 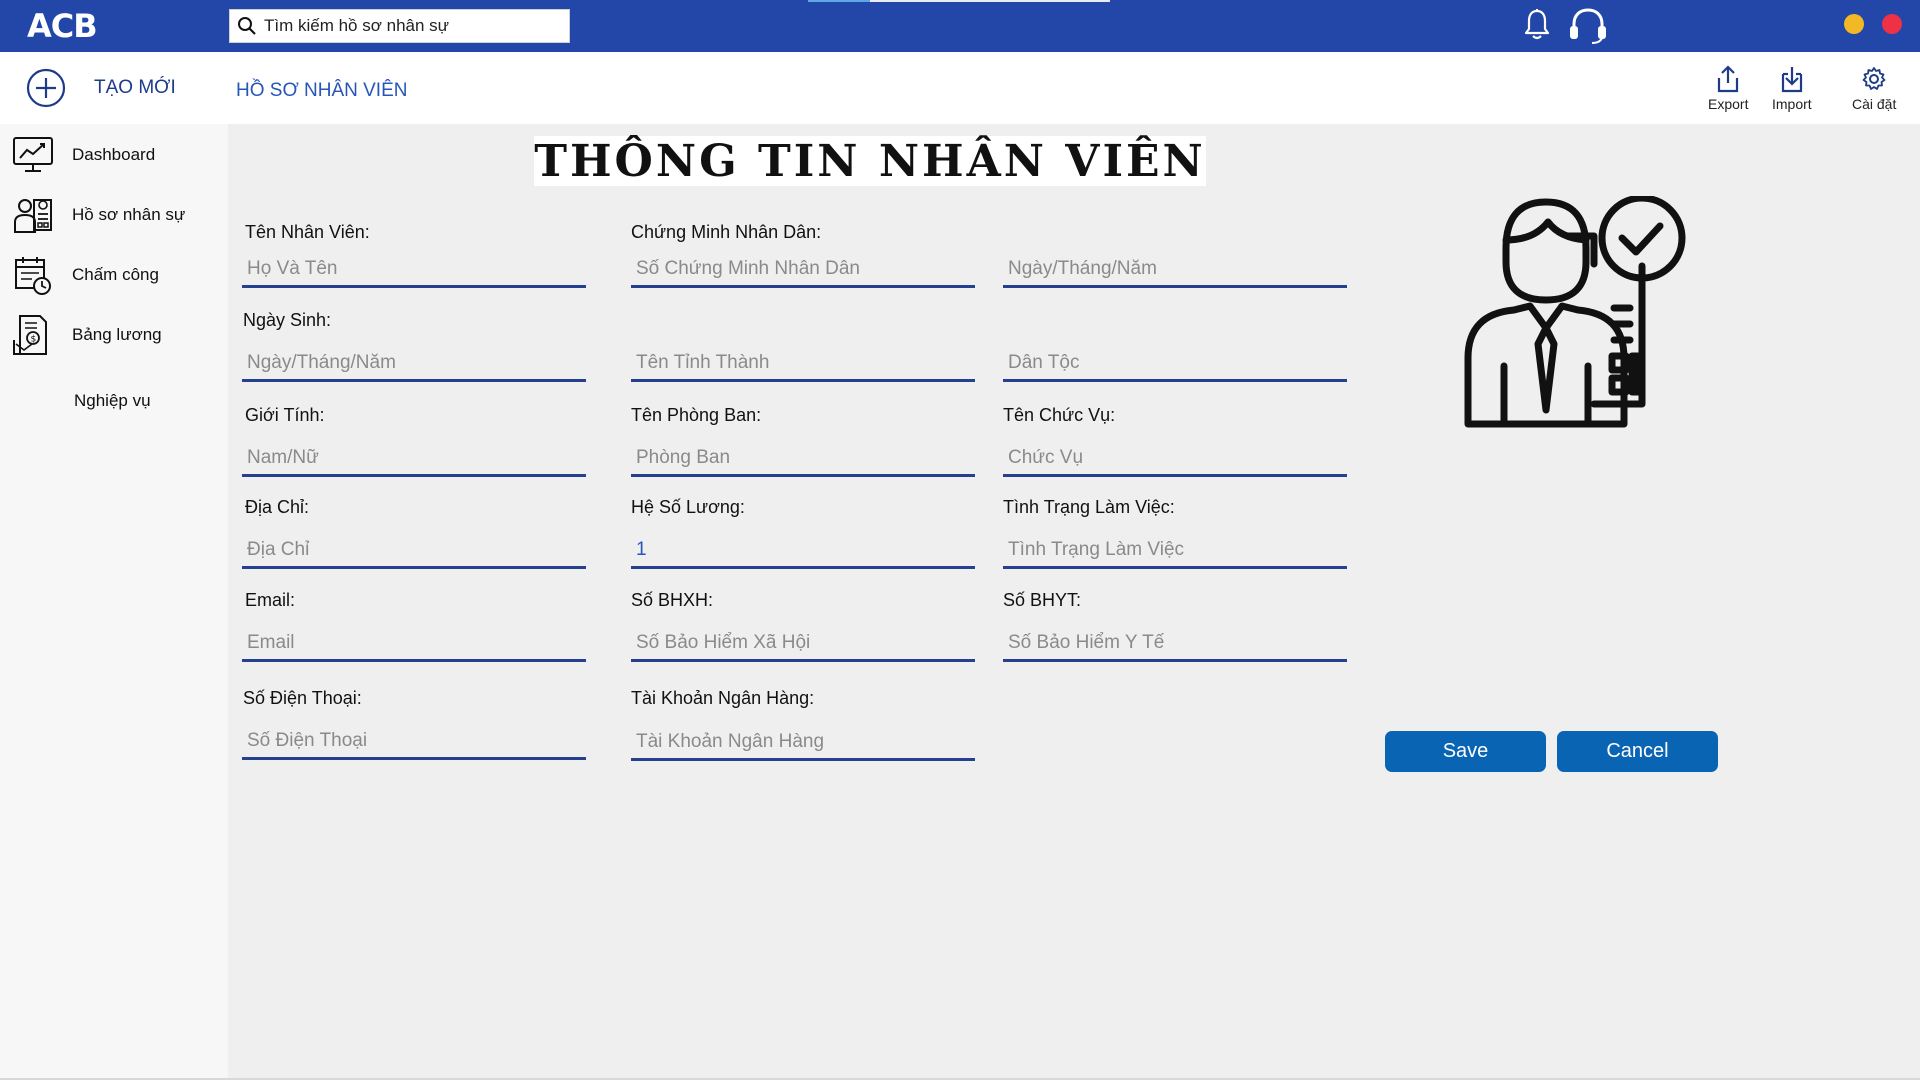 What do you see at coordinates (321, 91) in the screenshot?
I see `tab-employee-profile: HỒ SƠ NHÂN VIÊN` at bounding box center [321, 91].